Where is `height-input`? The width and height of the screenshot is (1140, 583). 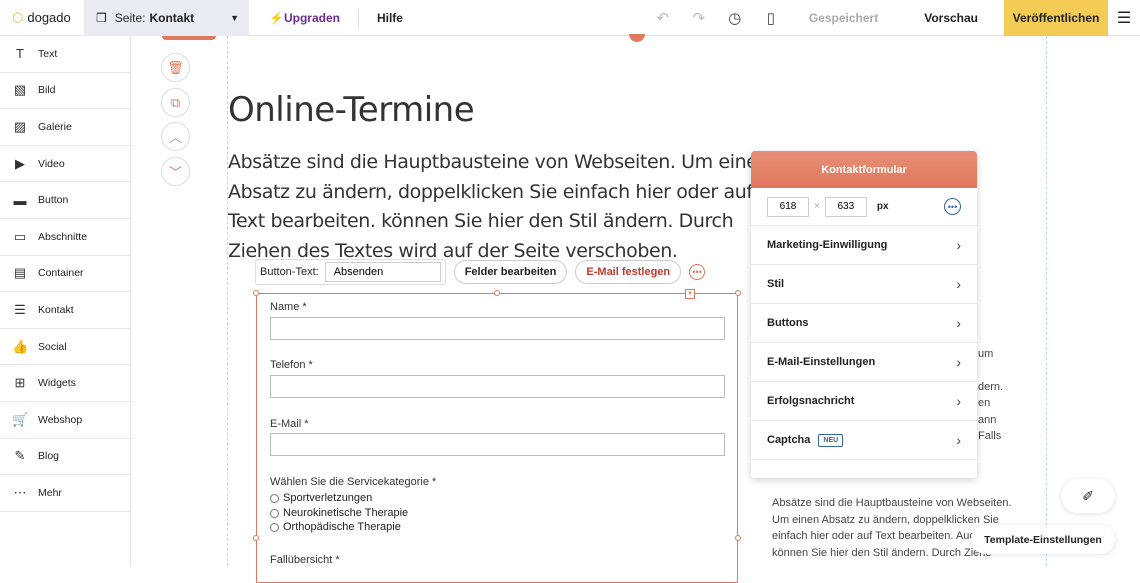 height-input is located at coordinates (845, 206).